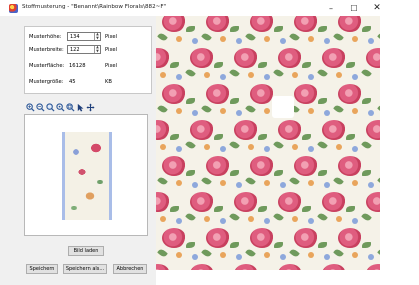  What do you see at coordinates (80, 107) in the screenshot?
I see `pointer-icon` at bounding box center [80, 107].